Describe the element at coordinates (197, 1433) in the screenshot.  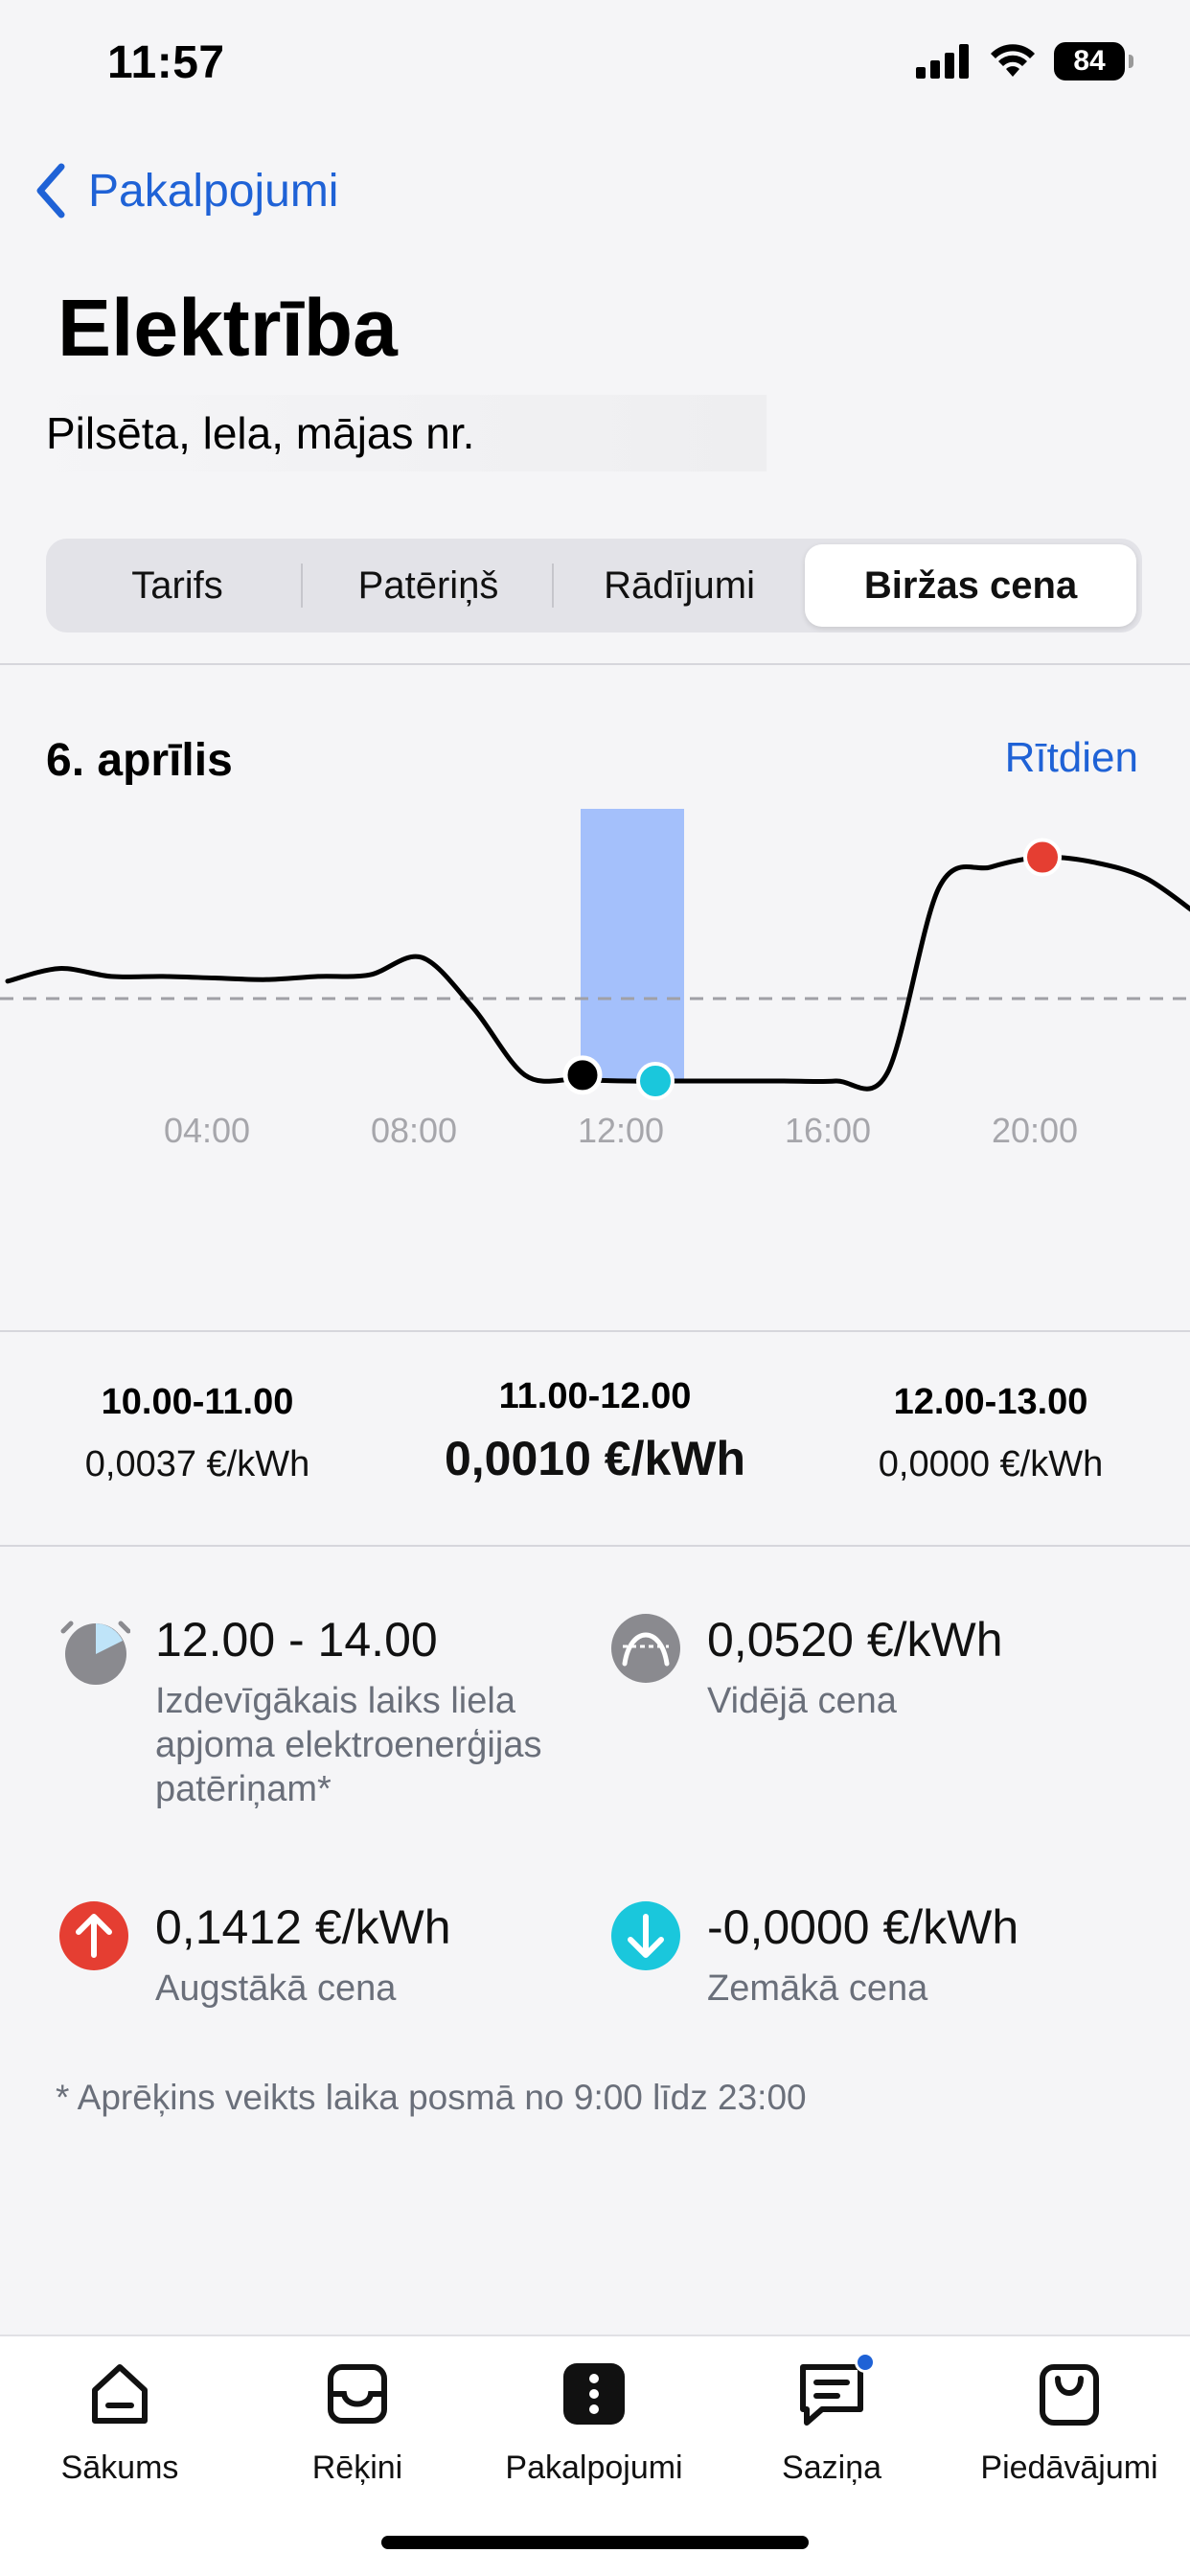
I see `hour-price-prev: 10.00-11.00 0,0037 €/kWh` at that location.